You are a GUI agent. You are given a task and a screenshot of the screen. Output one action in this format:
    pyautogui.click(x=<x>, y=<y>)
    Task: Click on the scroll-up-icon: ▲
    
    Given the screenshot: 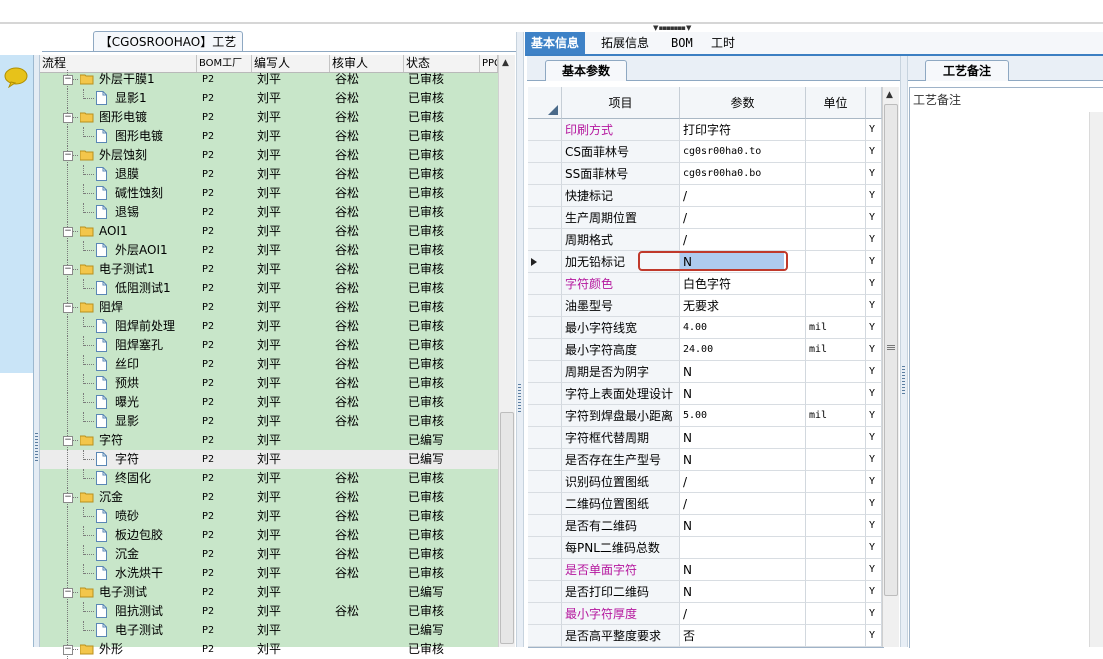 What is the action you would take?
    pyautogui.click(x=505, y=63)
    